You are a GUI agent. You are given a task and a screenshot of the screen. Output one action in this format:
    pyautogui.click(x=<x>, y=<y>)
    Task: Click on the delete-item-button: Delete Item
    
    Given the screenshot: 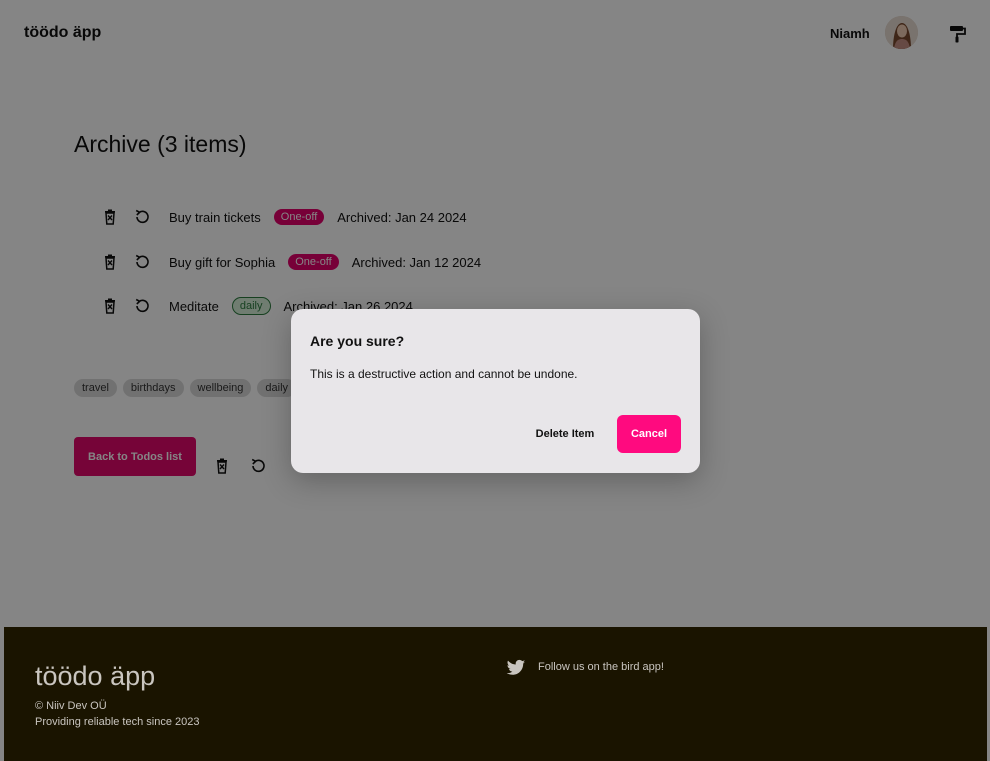 What is the action you would take?
    pyautogui.click(x=565, y=434)
    